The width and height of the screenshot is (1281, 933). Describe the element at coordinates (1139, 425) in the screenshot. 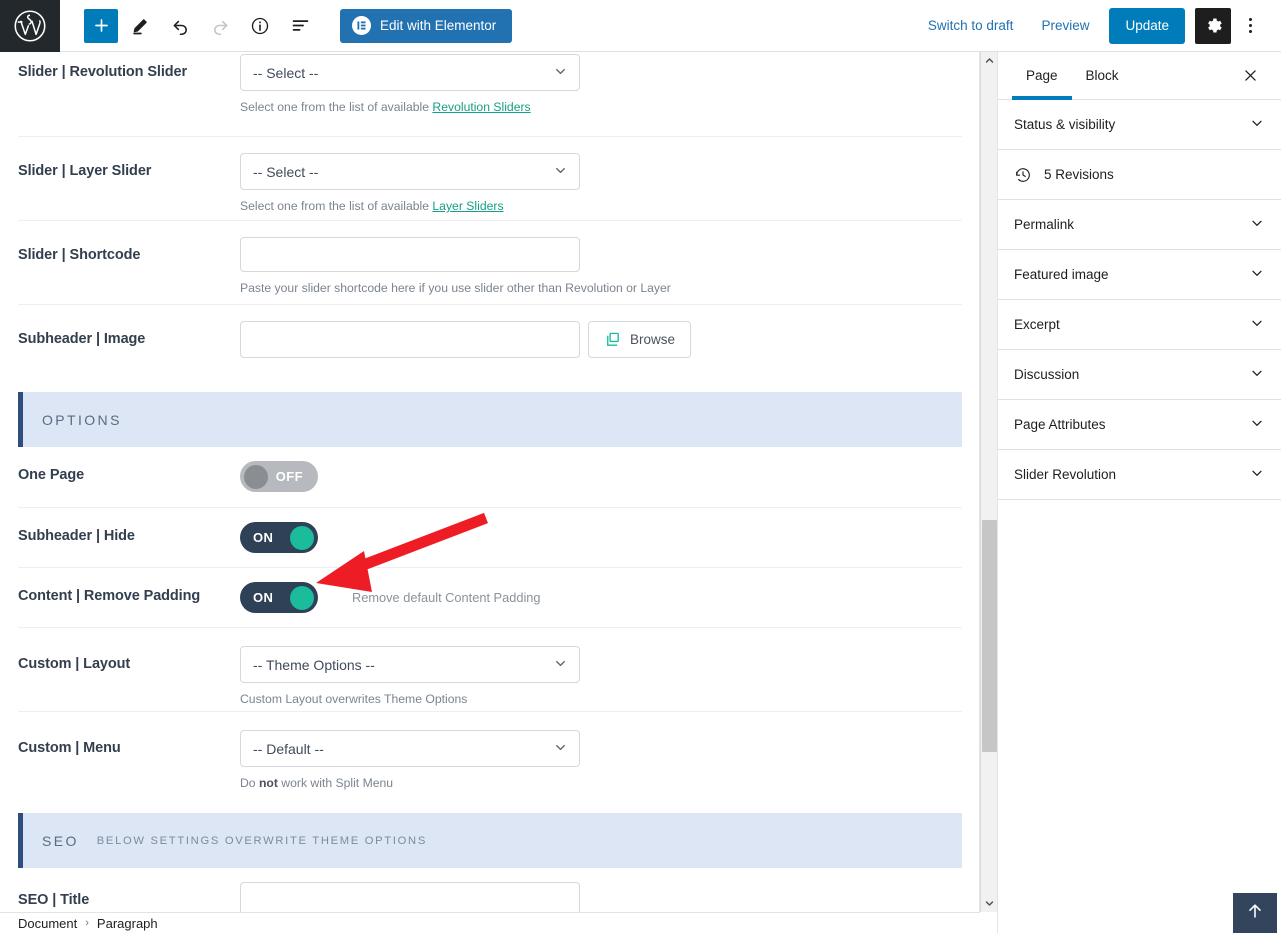

I see `sidebar-item-page-attributes: Page Attributes` at that location.